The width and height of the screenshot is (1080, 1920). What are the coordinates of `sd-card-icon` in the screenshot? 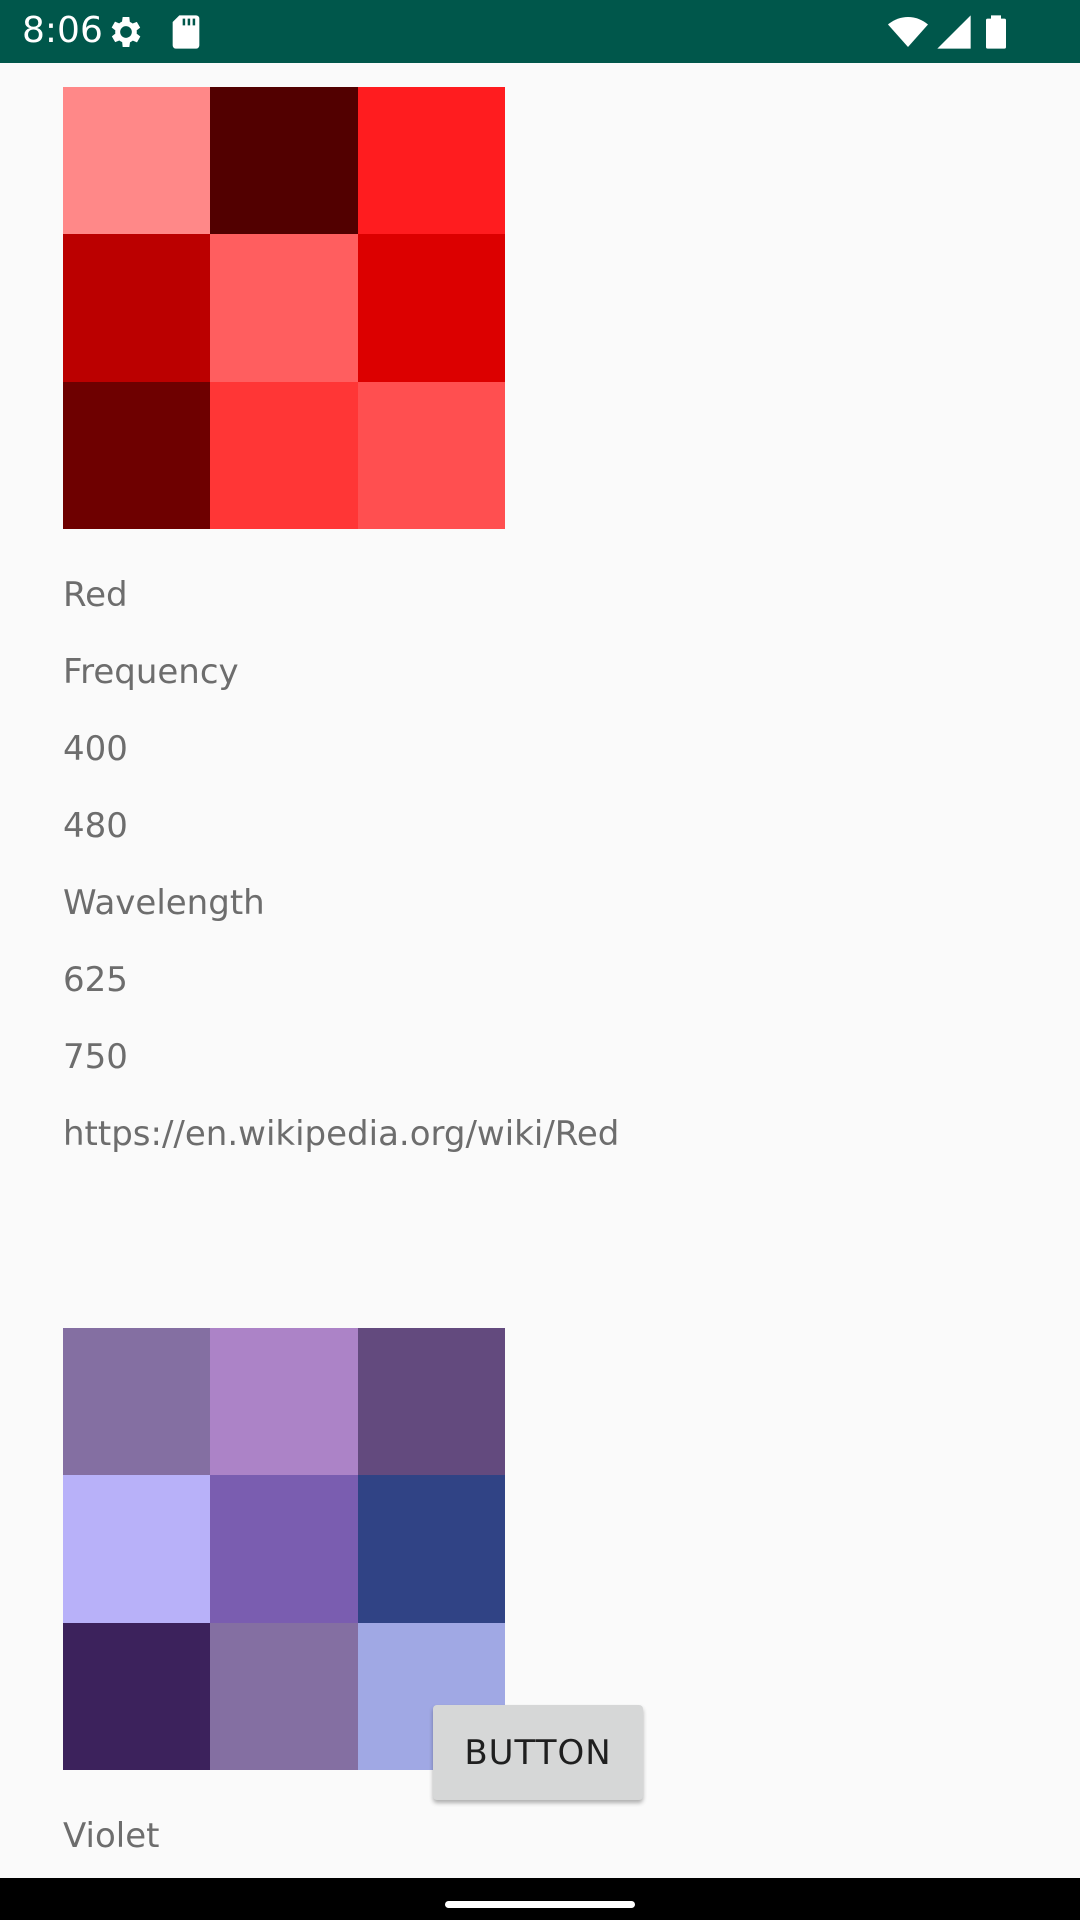 It's located at (186, 32).